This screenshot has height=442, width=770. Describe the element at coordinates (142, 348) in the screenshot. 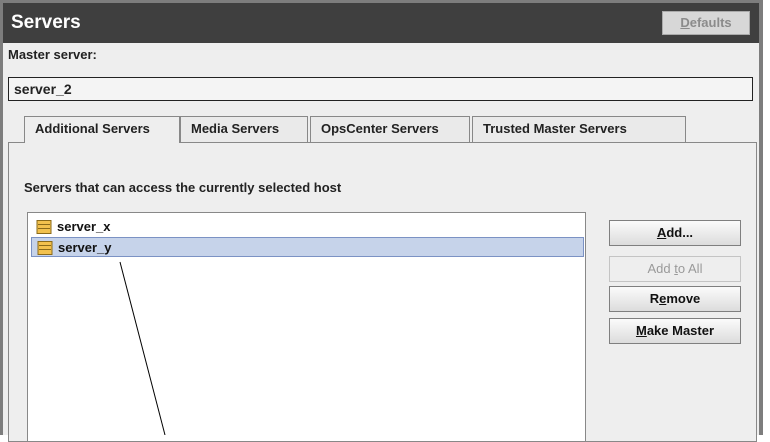

I see `callout-line` at that location.